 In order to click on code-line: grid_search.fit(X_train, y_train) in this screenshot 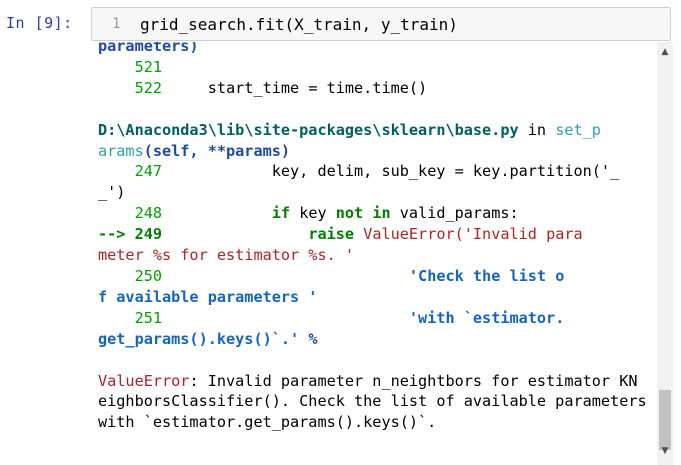, I will do `click(299, 24)`.